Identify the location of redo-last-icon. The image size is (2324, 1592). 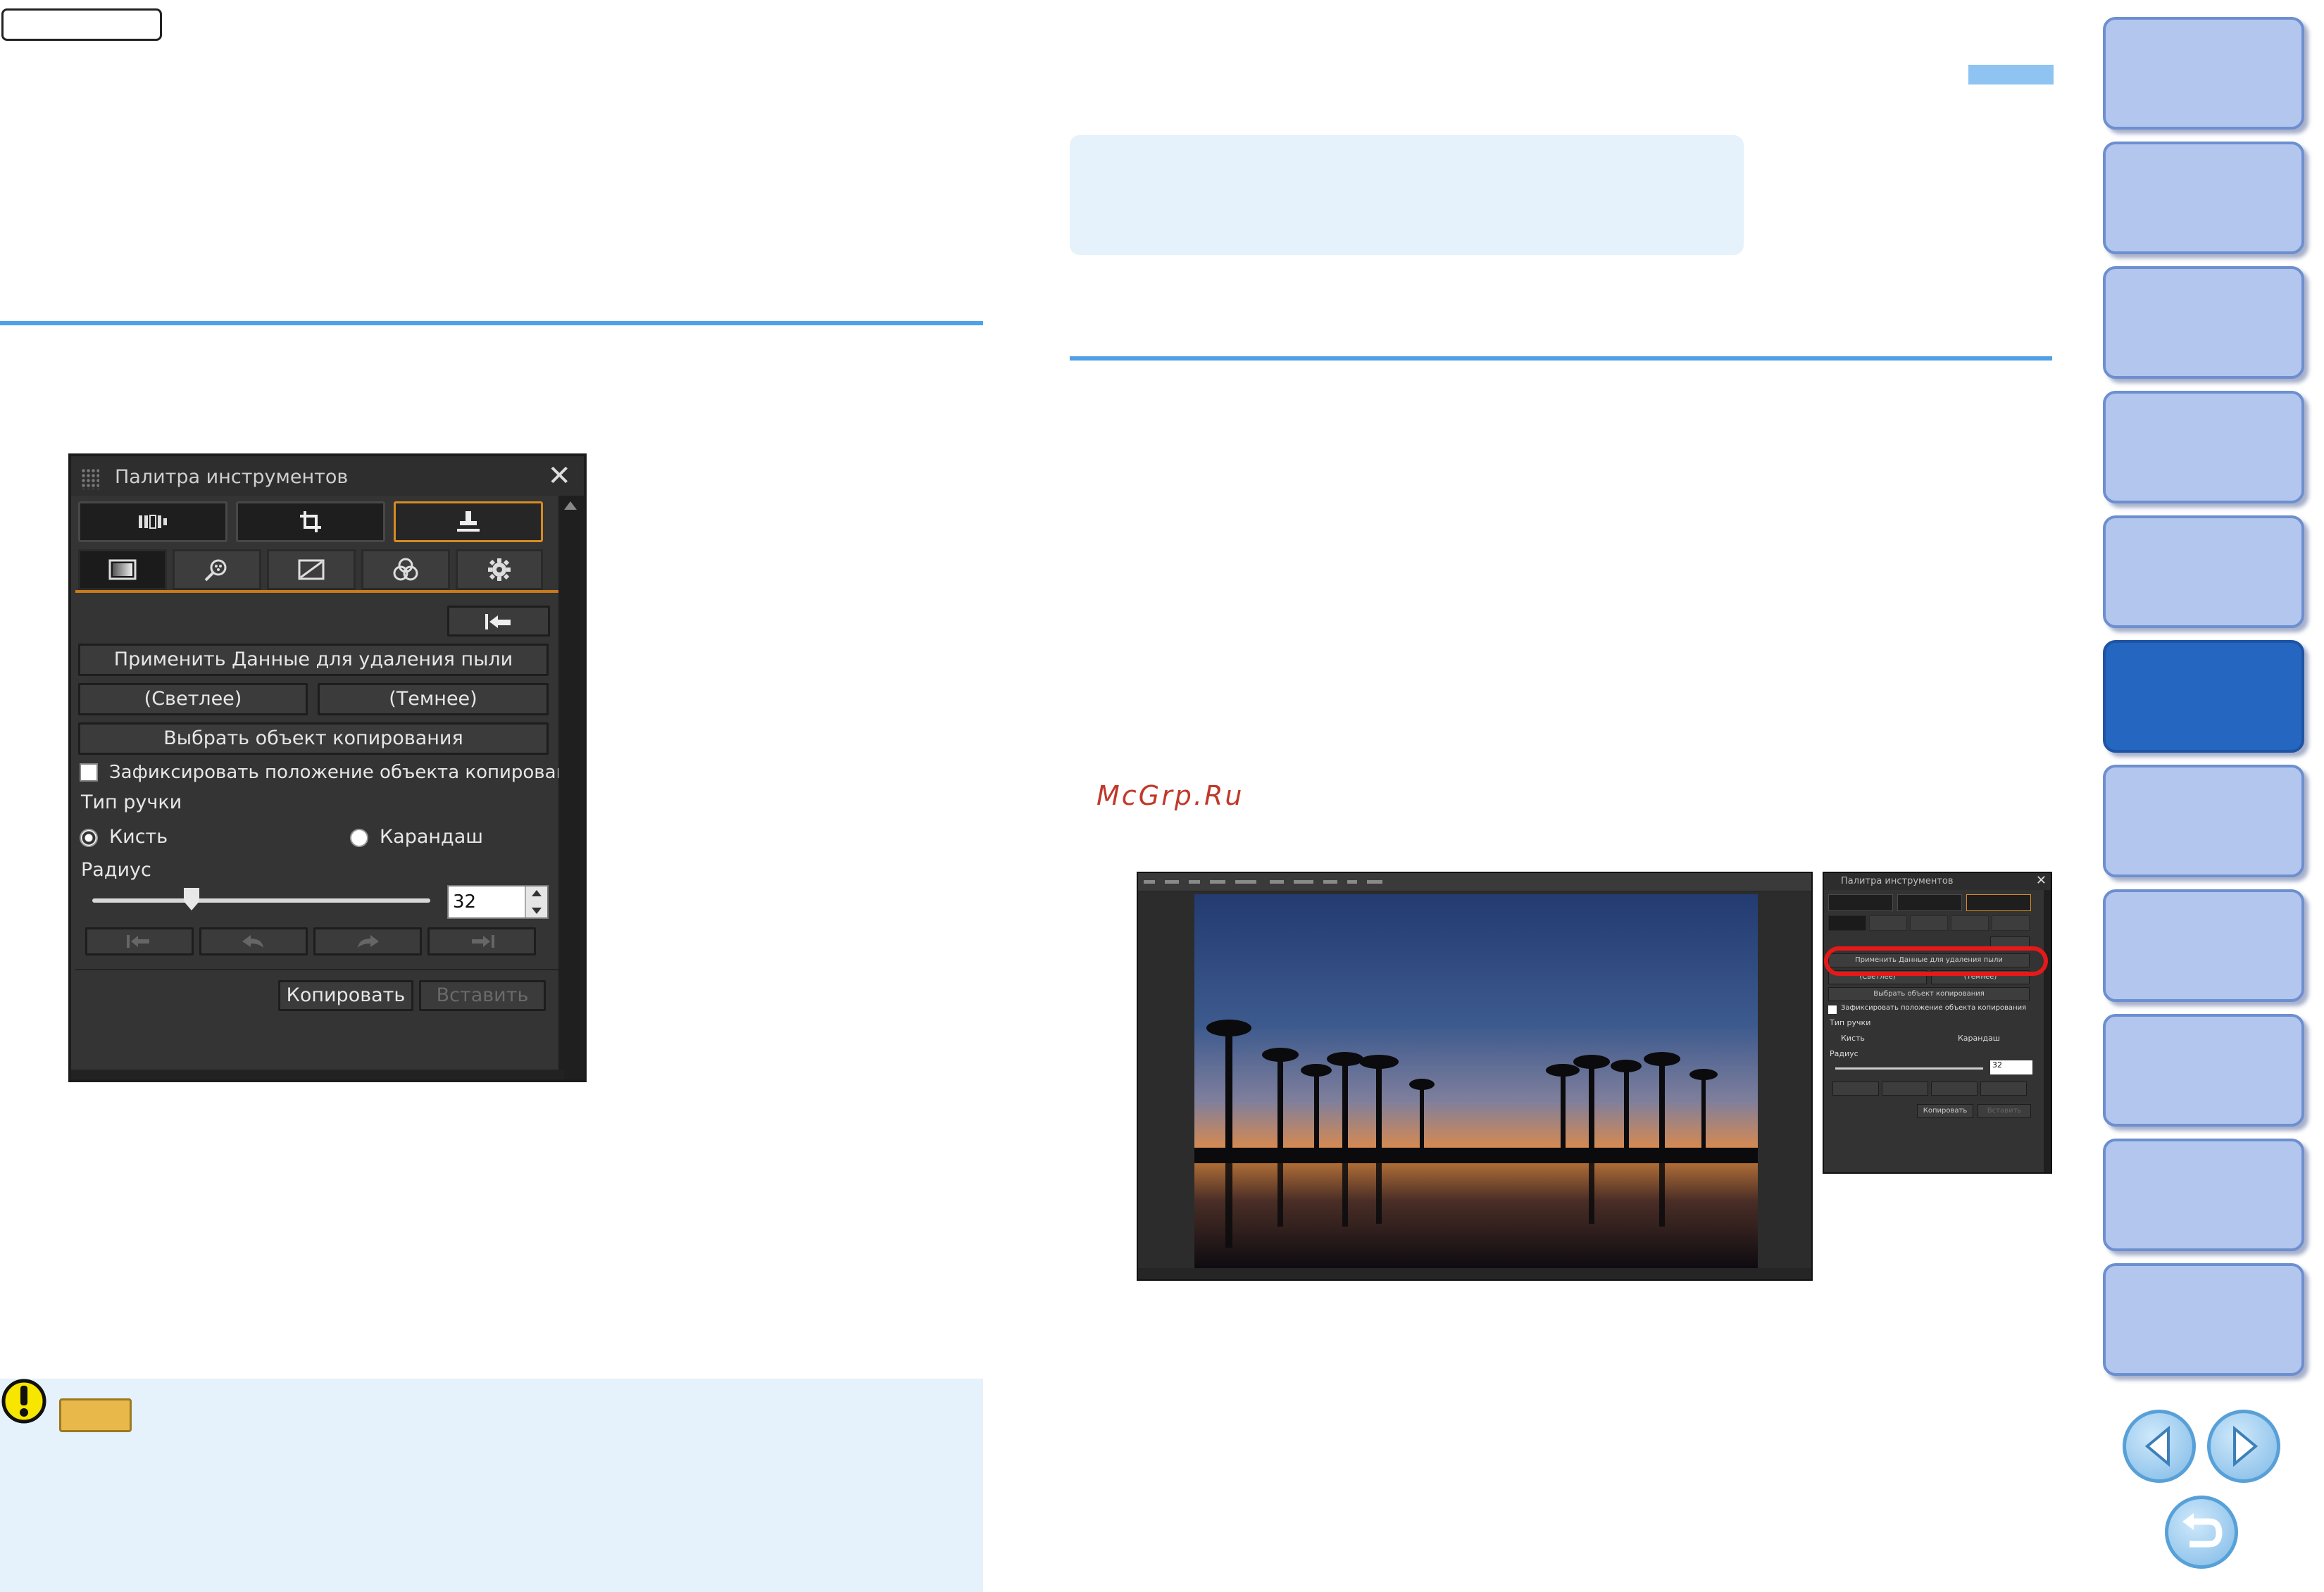
(483, 942).